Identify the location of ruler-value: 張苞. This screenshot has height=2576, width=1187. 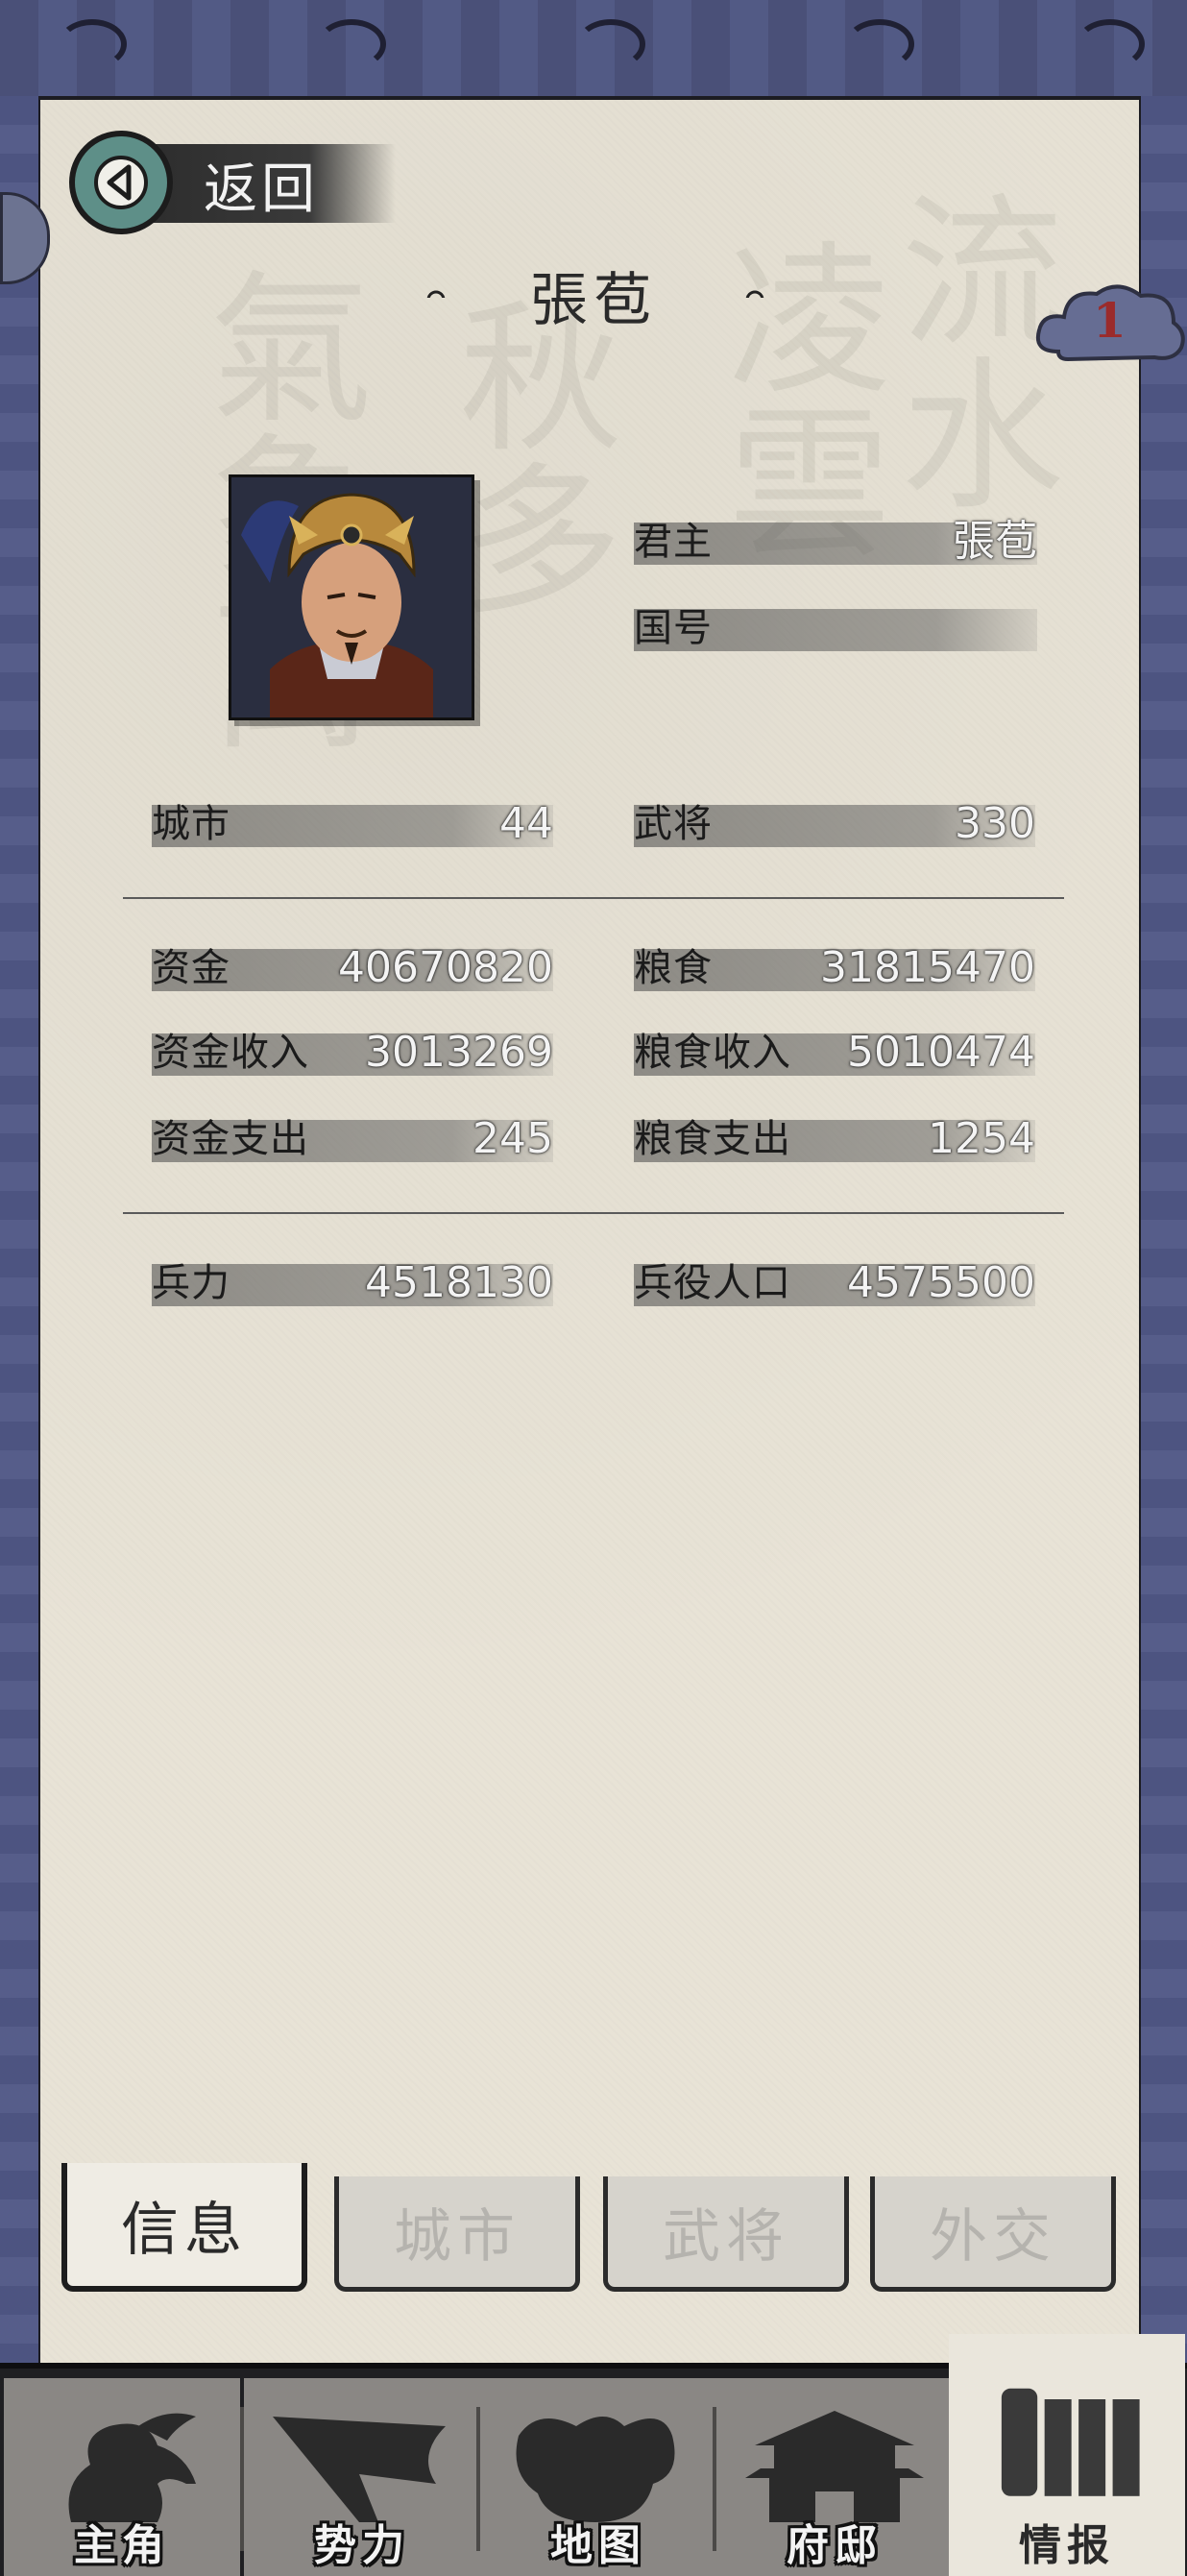
(995, 541).